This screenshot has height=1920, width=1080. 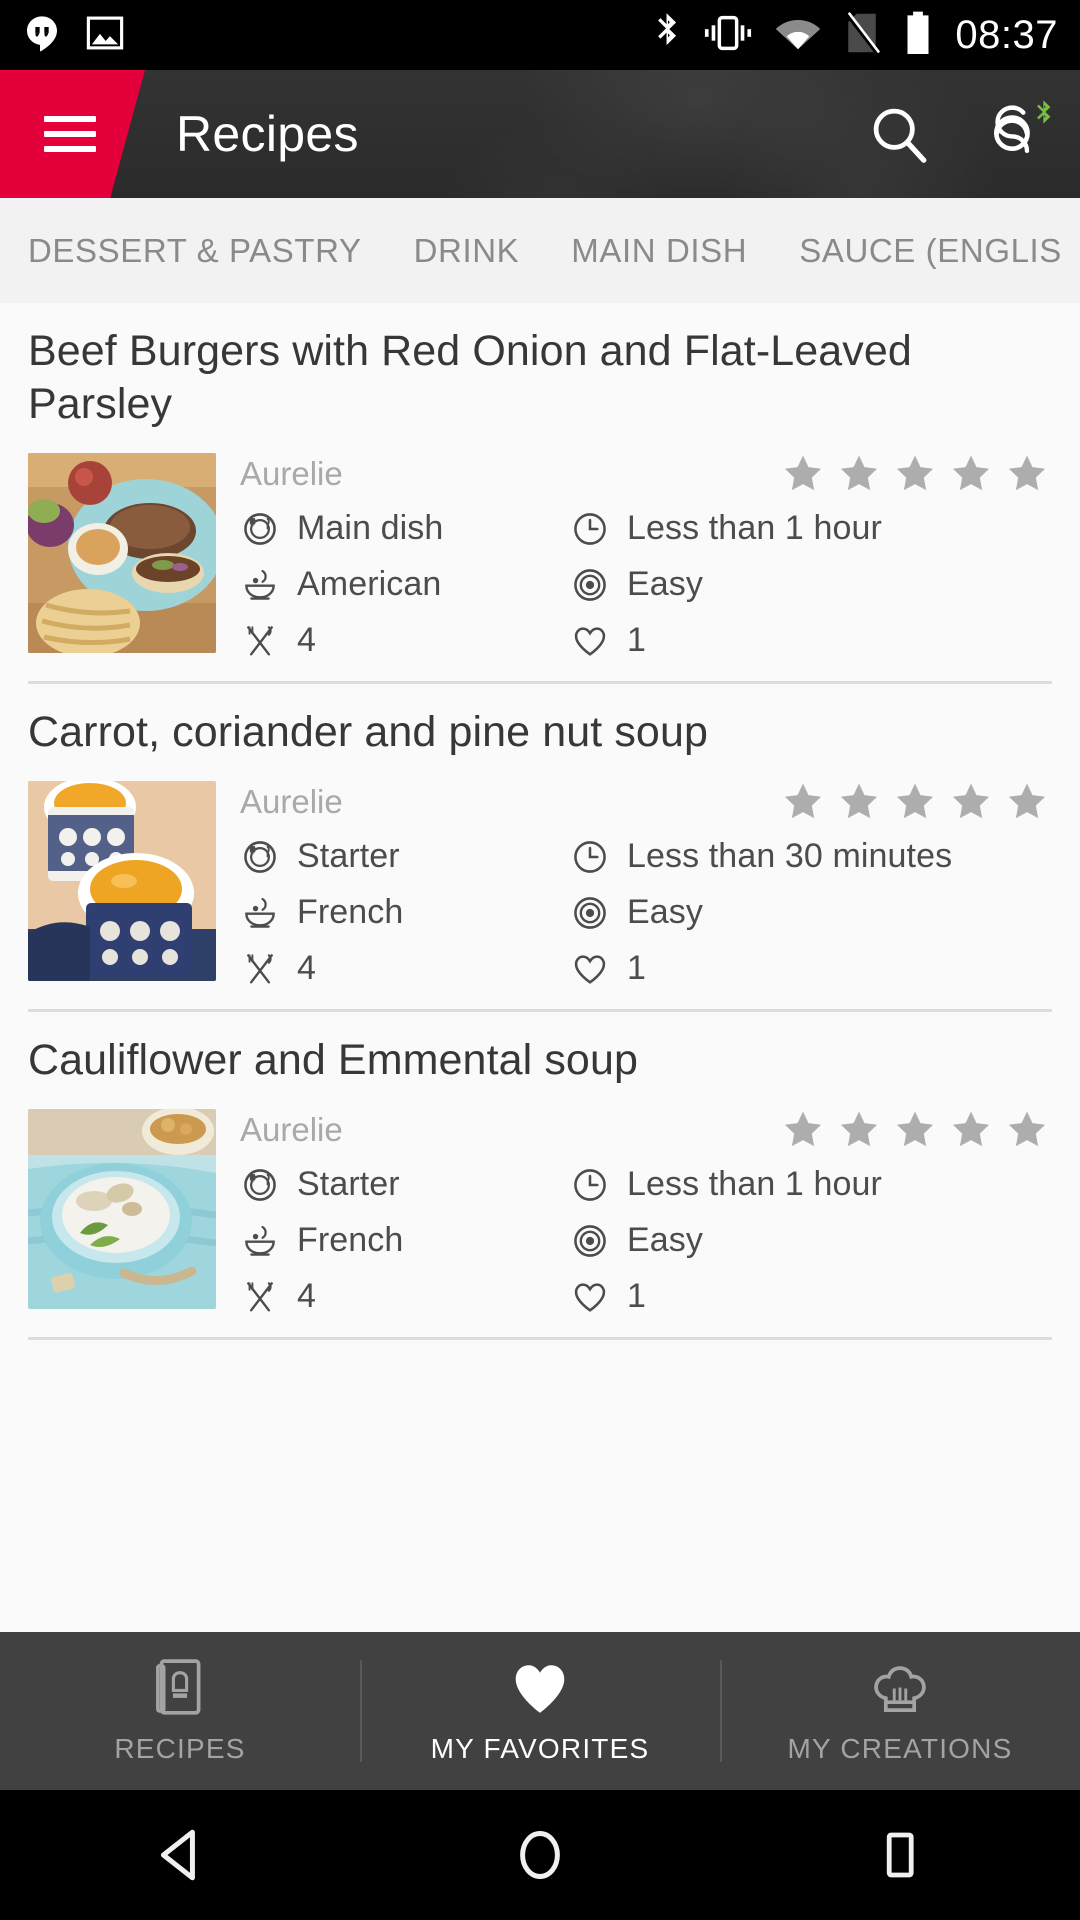 What do you see at coordinates (540, 1748) in the screenshot?
I see `bottom-nav-label-my-favorites: MY FAVORITES` at bounding box center [540, 1748].